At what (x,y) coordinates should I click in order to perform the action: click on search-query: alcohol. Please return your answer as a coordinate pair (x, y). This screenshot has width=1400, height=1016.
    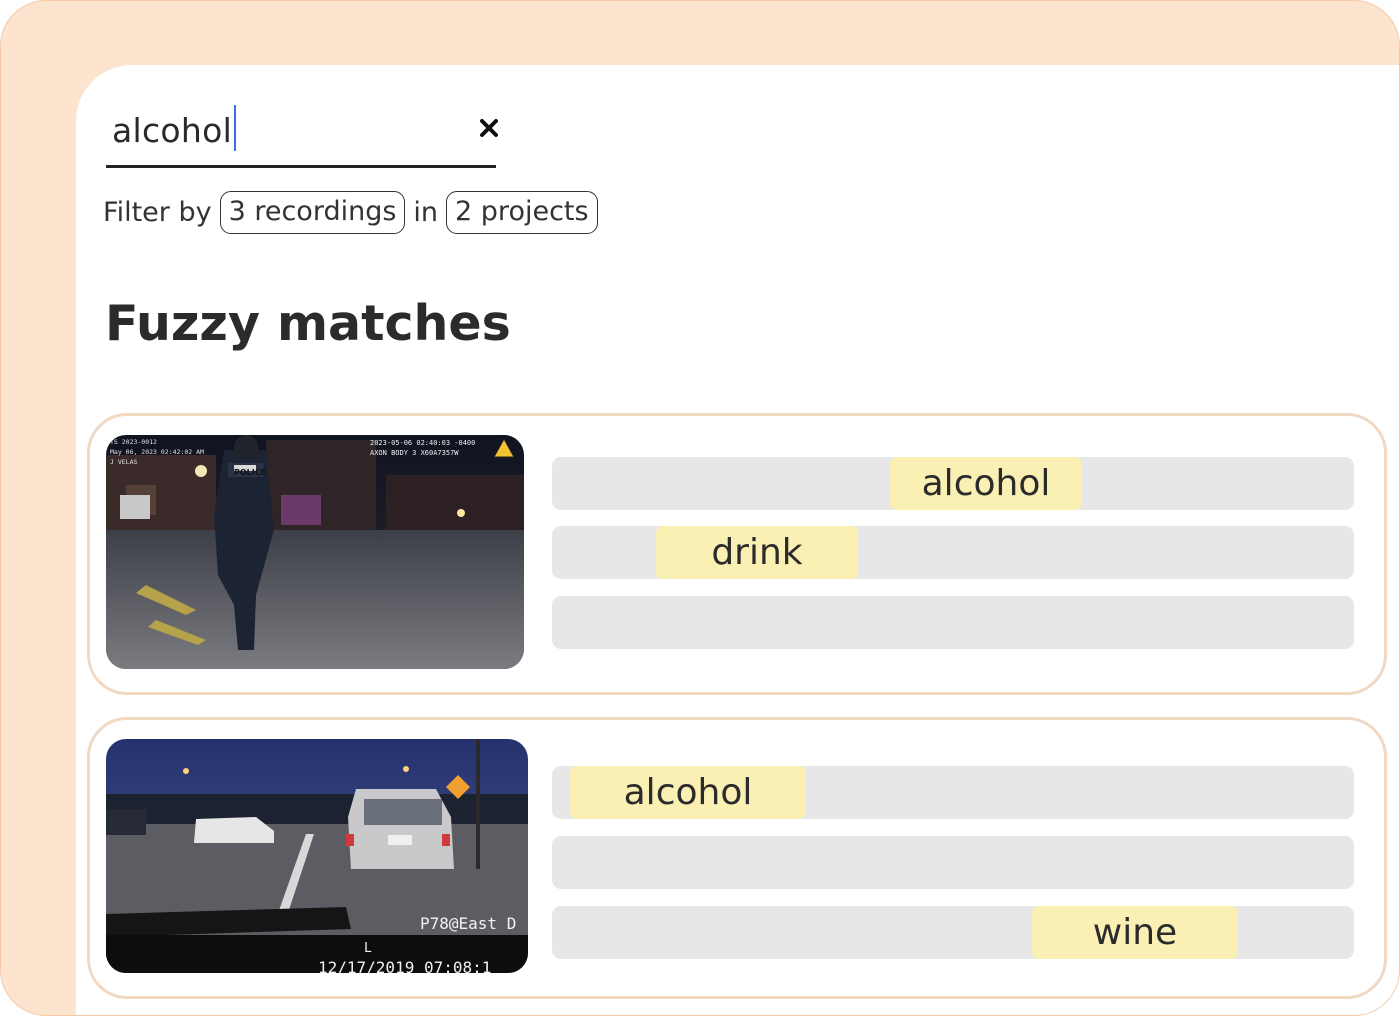
    Looking at the image, I should click on (172, 130).